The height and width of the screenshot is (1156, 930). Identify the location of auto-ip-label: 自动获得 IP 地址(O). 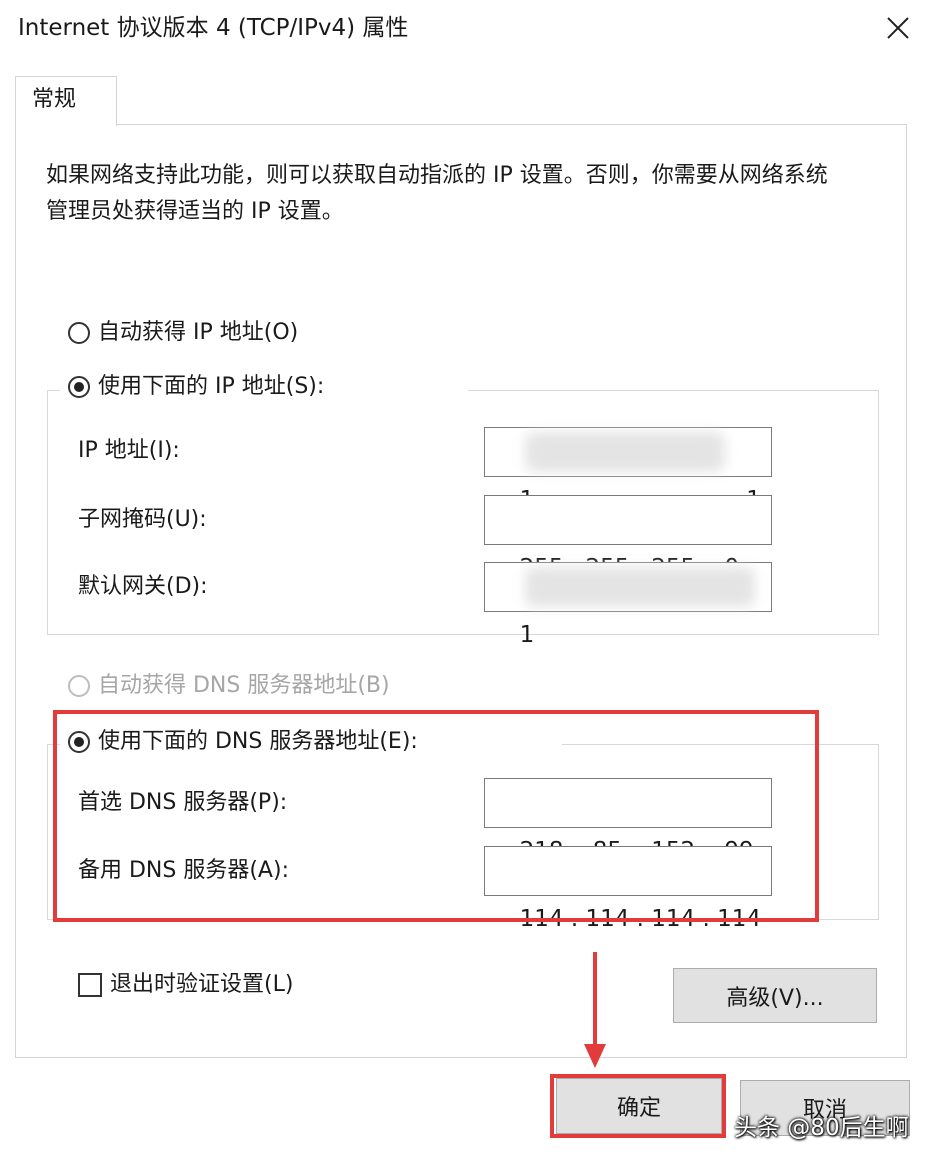
(198, 332).